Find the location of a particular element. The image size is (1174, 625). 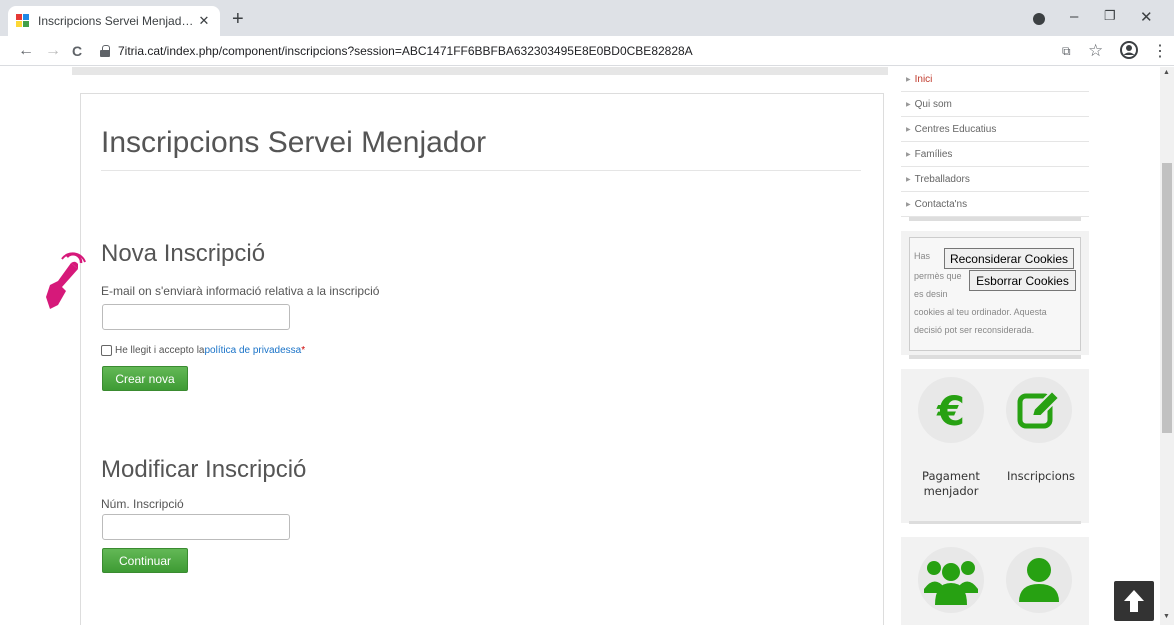

reconsider-cookies-button: Reconsiderar Cookies is located at coordinates (1009, 258).